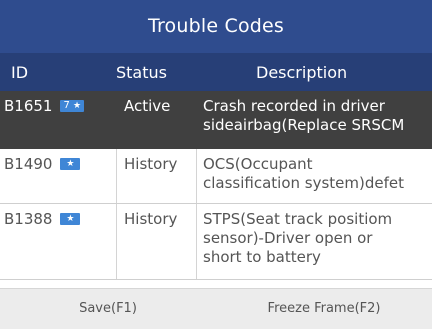  I want to click on trouble-code: B1490, so click(28, 164).